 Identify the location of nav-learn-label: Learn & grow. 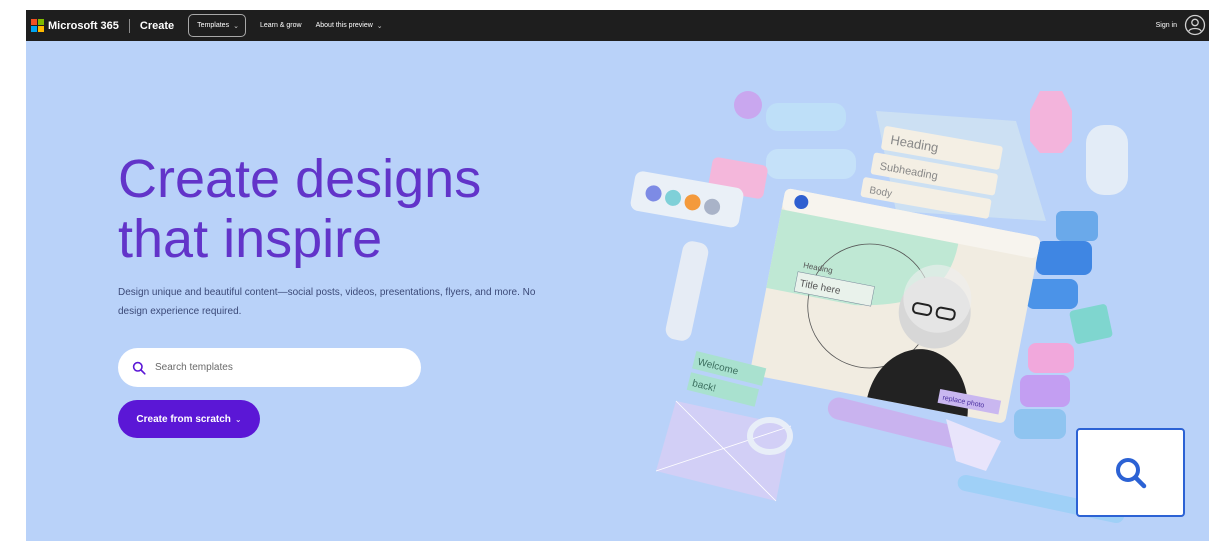
(280, 25).